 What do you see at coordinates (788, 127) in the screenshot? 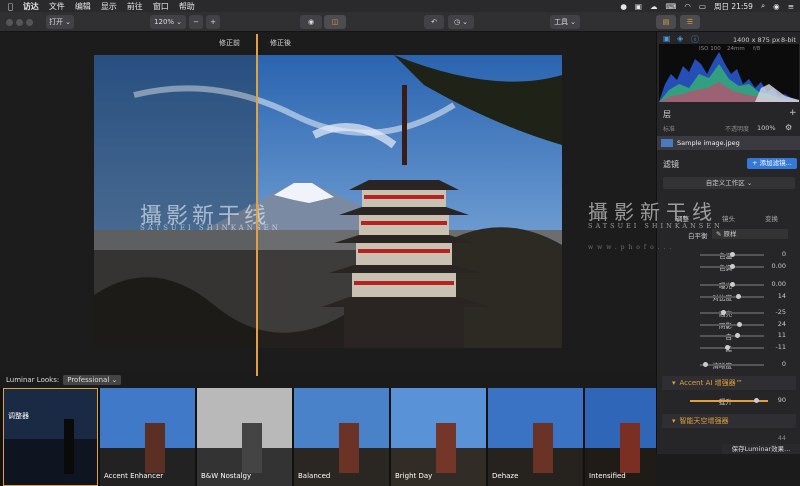
I see `gear-icon: ⚙` at bounding box center [788, 127].